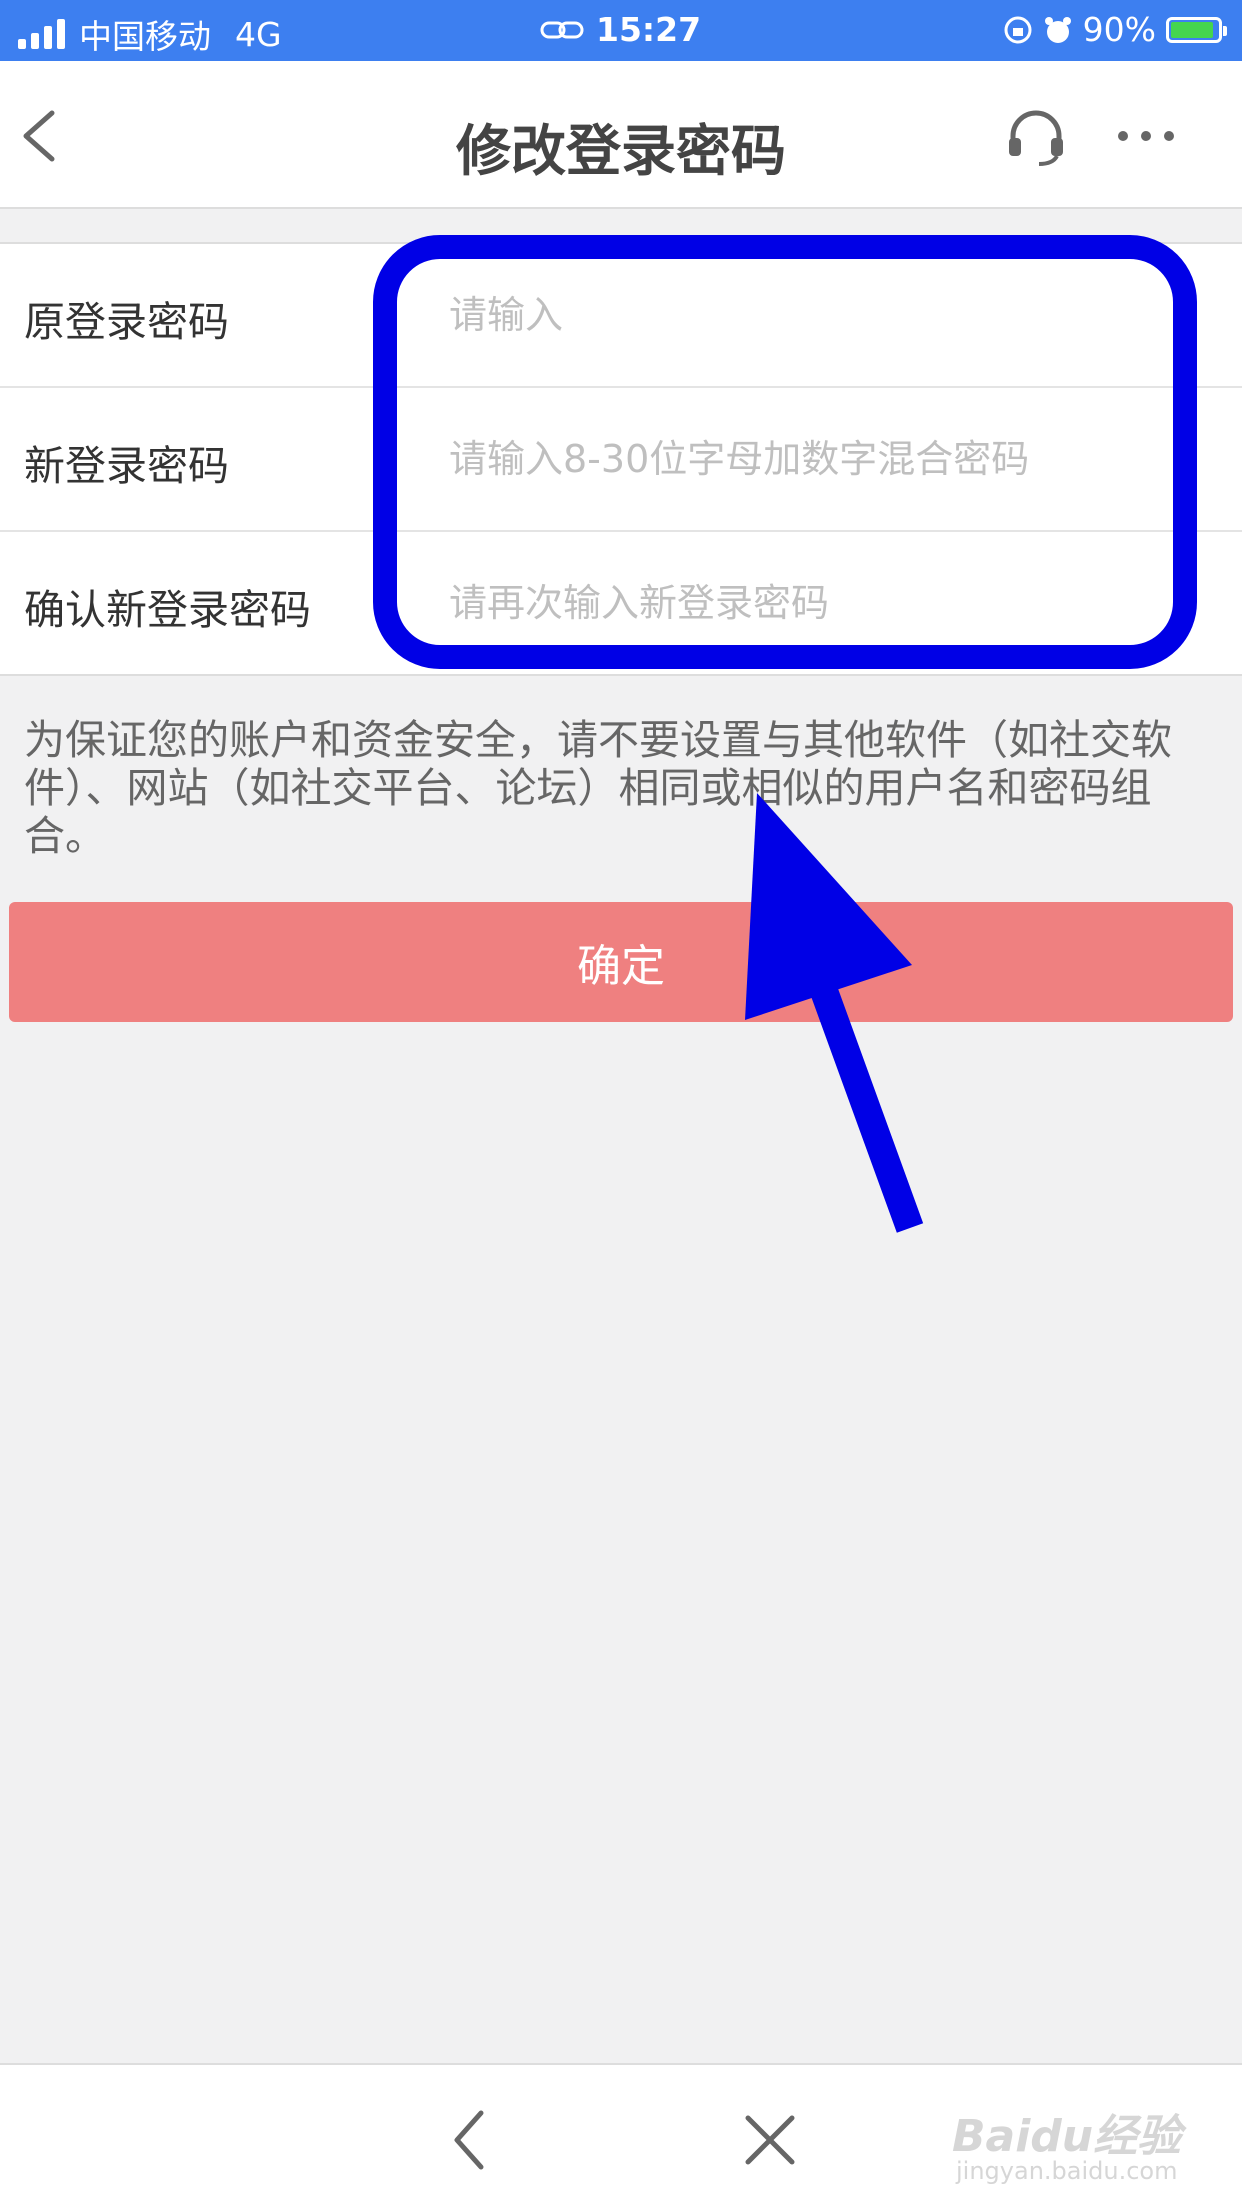 This screenshot has width=1242, height=2210. I want to click on alarm-icon, so click(1057, 29).